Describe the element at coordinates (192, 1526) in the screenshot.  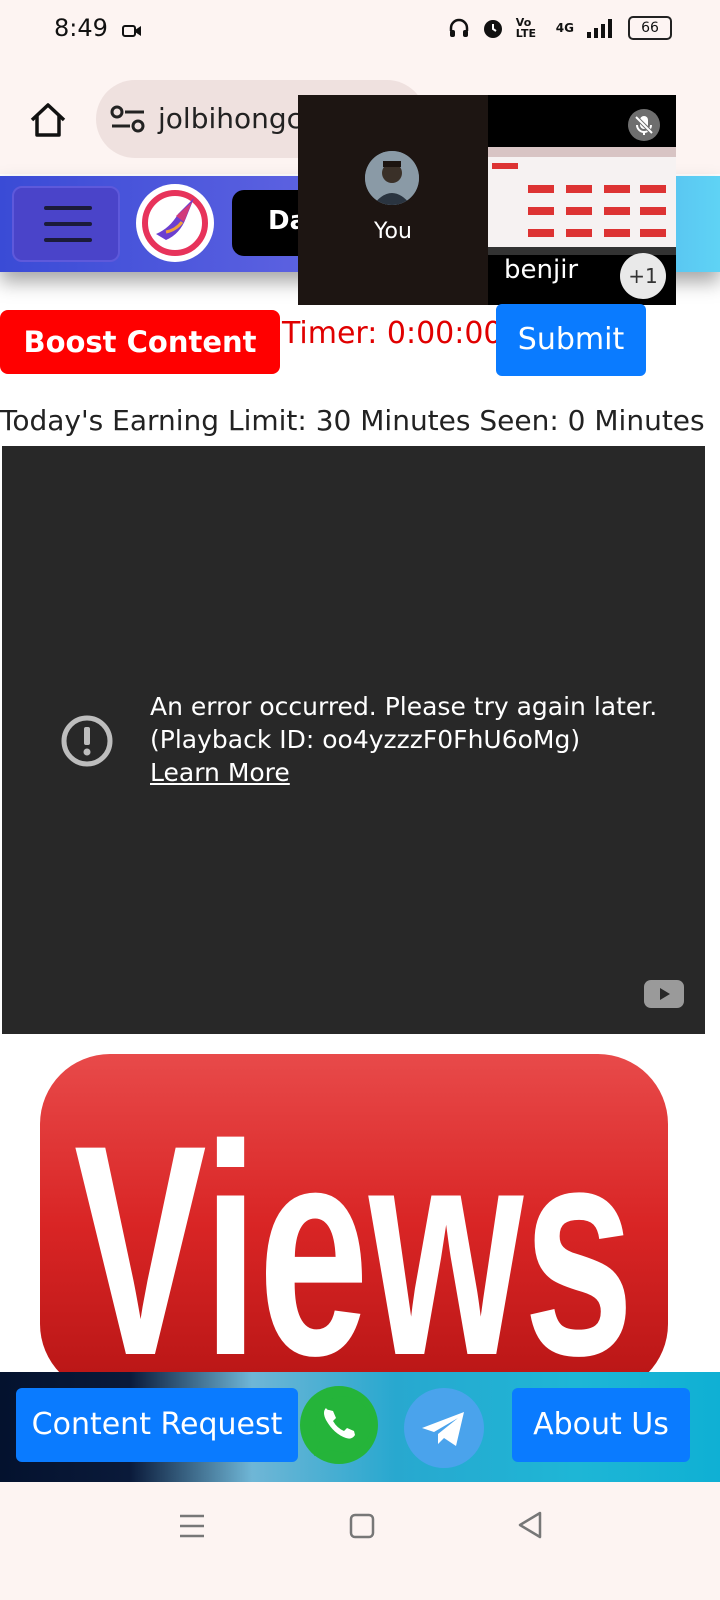
I see `menu-nav-icon` at that location.